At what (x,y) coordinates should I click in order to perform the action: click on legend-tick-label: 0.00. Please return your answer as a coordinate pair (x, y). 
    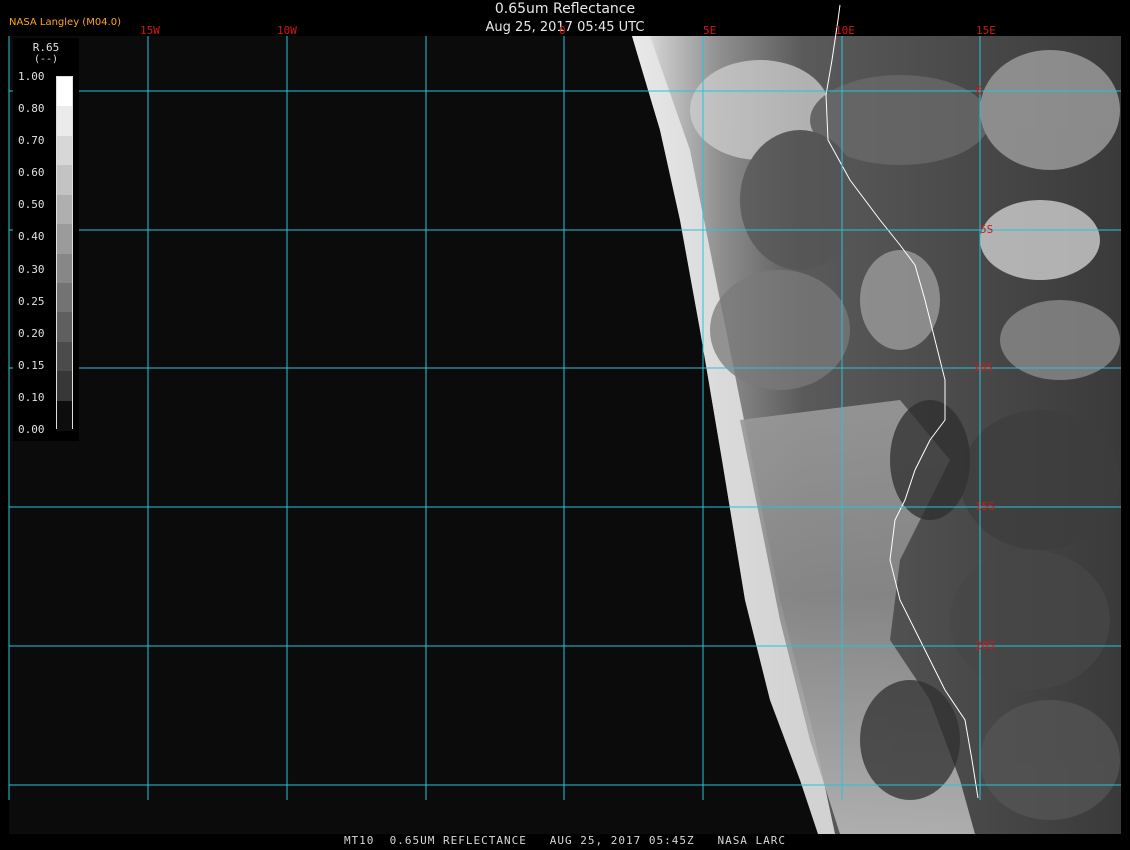
    Looking at the image, I should click on (31, 429).